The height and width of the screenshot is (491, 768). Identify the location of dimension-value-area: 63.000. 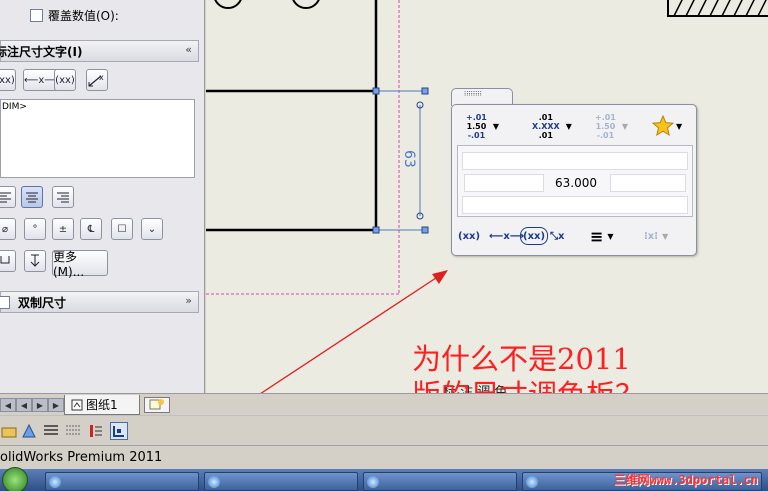
(575, 181).